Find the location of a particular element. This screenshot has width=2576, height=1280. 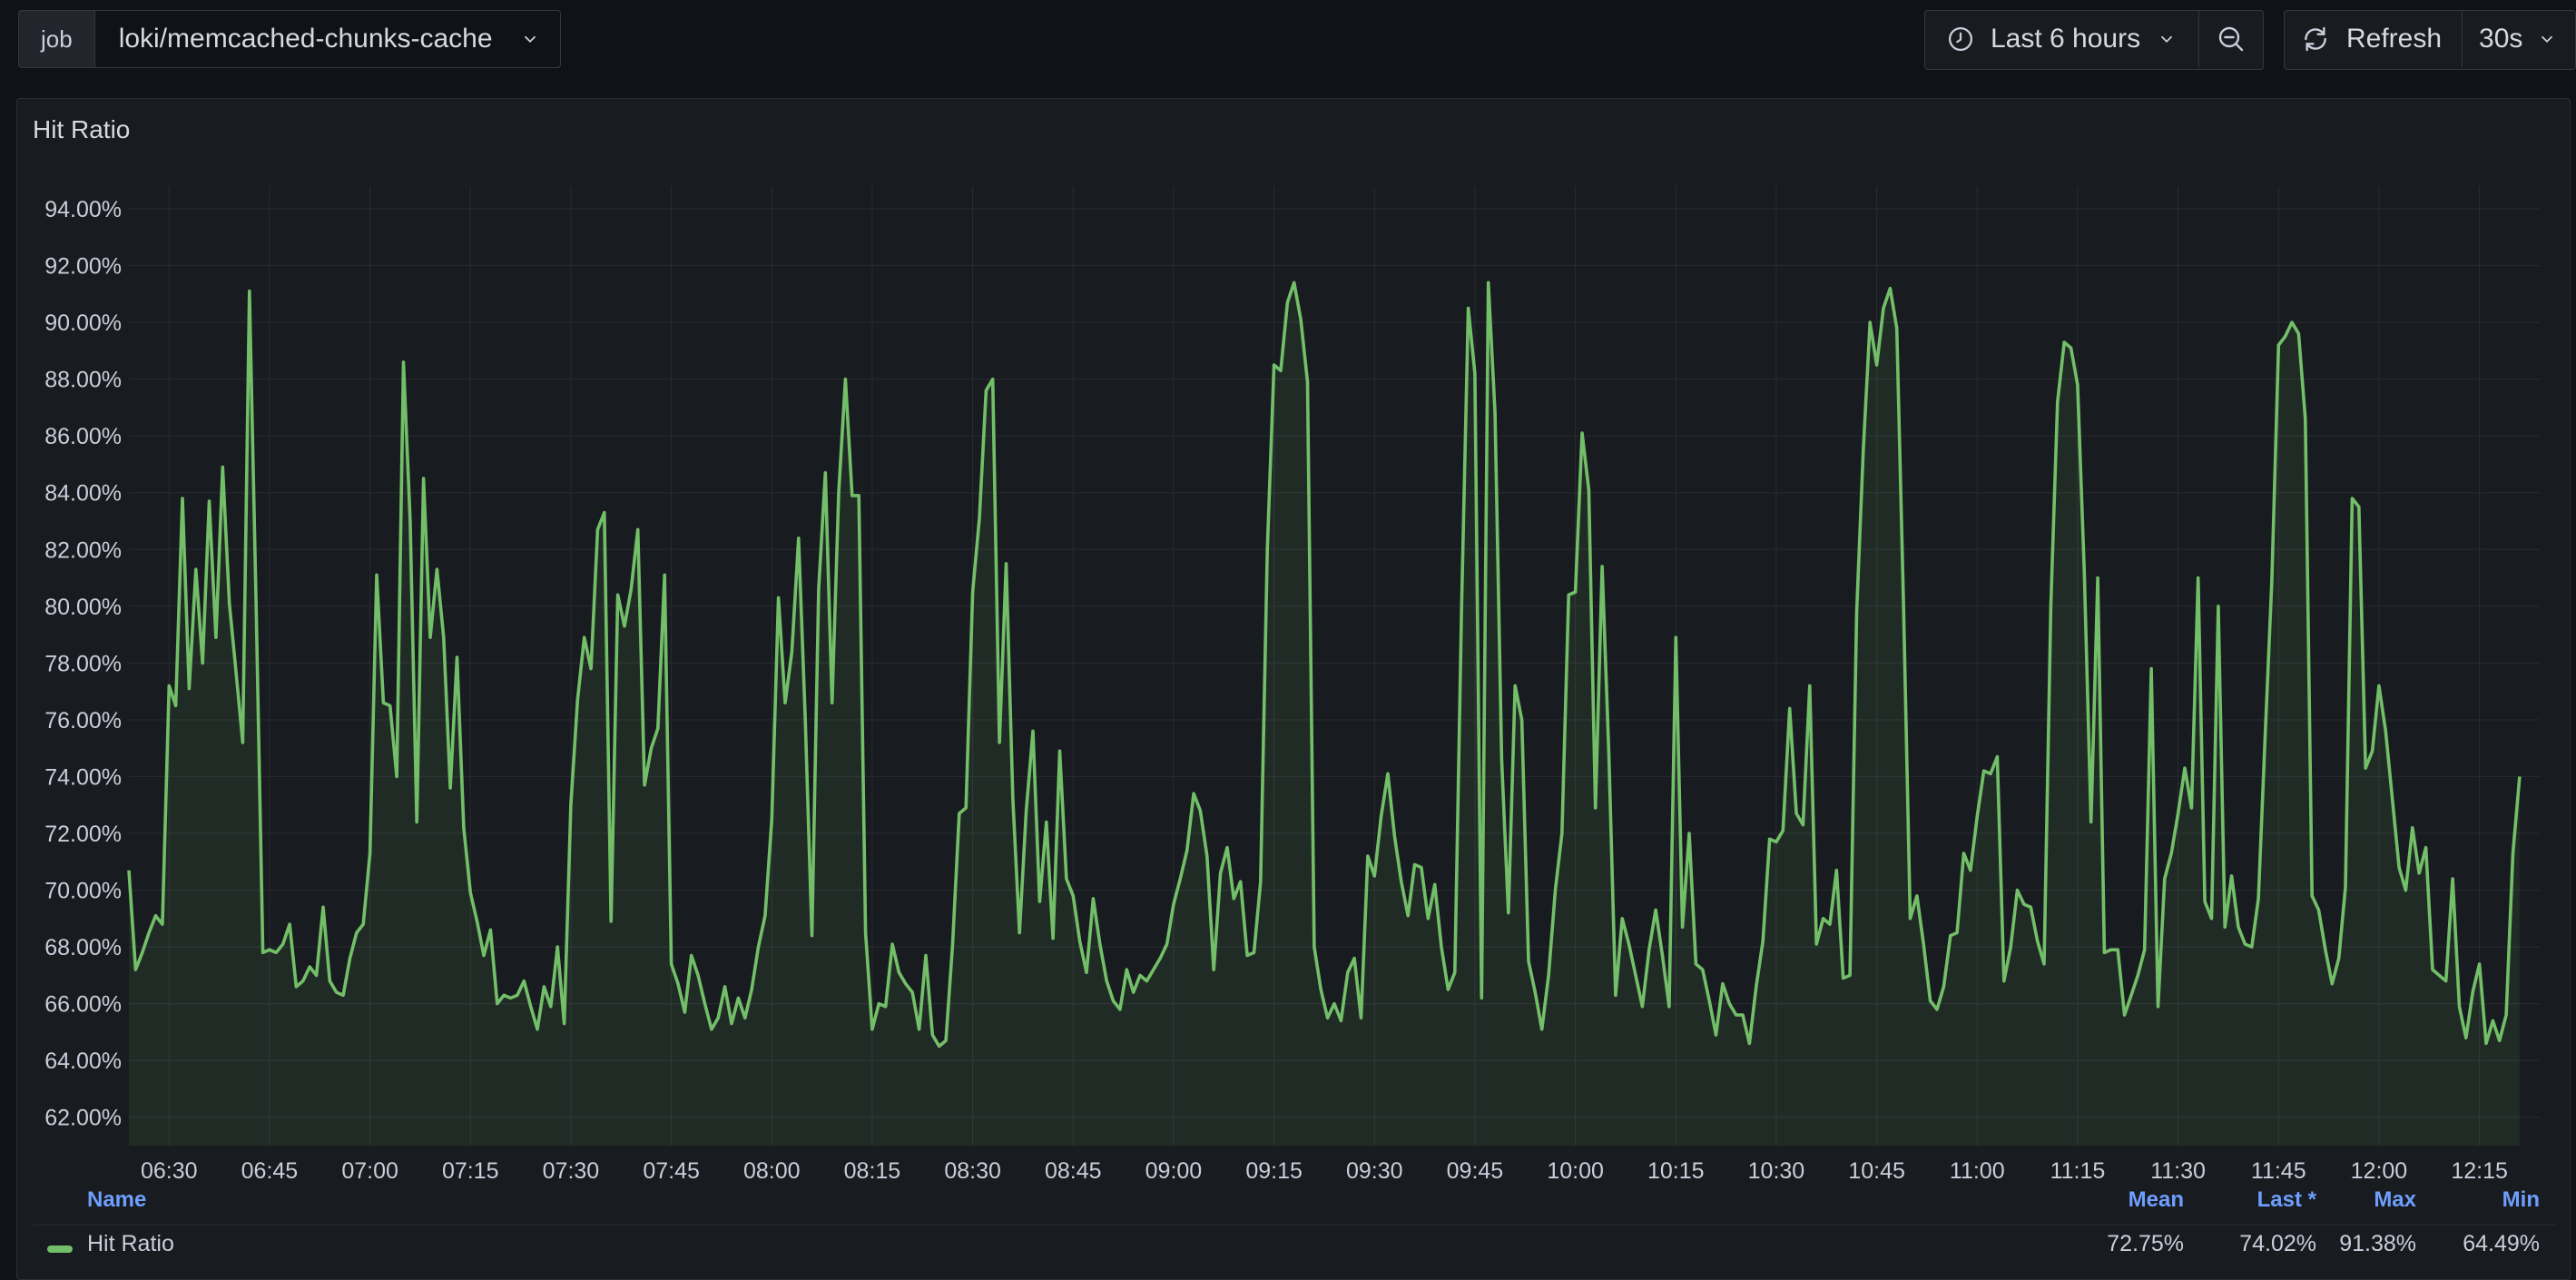

y-tick-label: 92.00% is located at coordinates (83, 267).